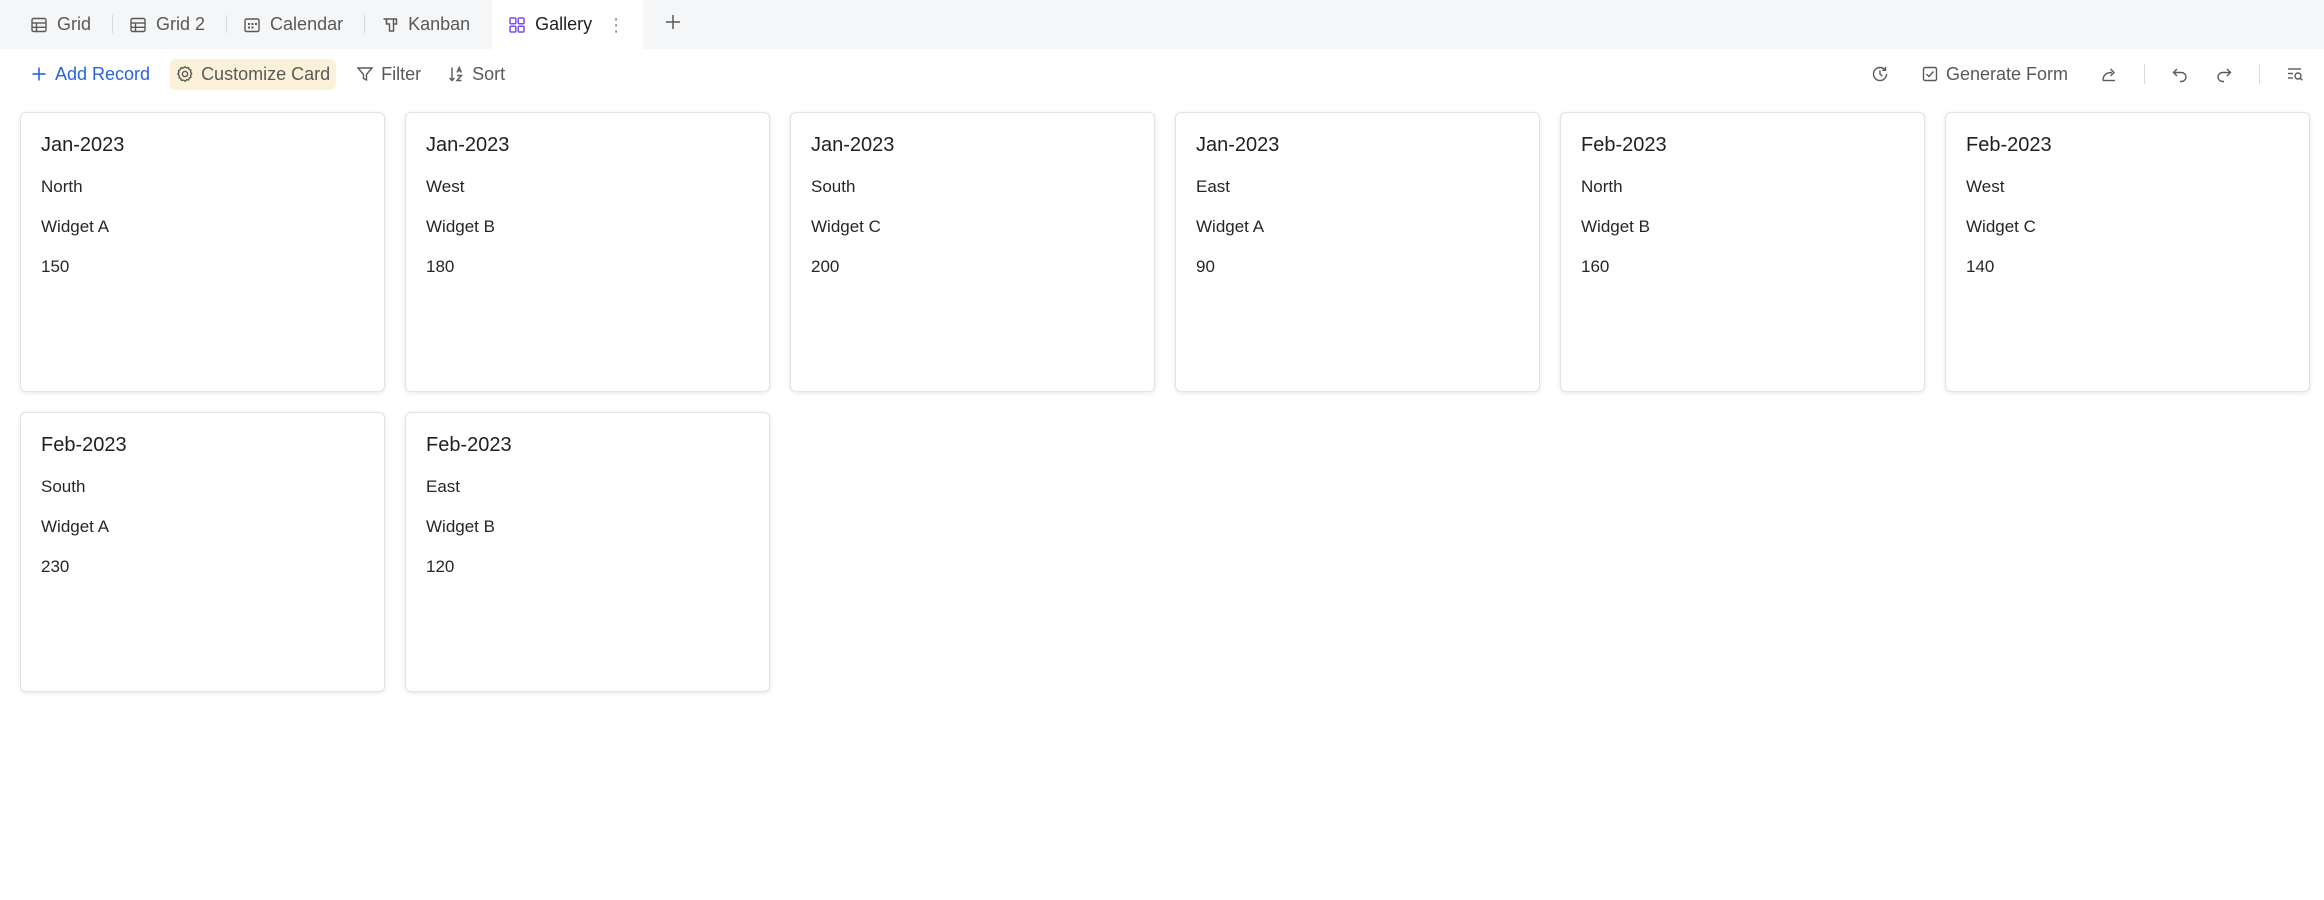 The height and width of the screenshot is (900, 2324). Describe the element at coordinates (439, 24) in the screenshot. I see `tab-label: Kanban` at that location.